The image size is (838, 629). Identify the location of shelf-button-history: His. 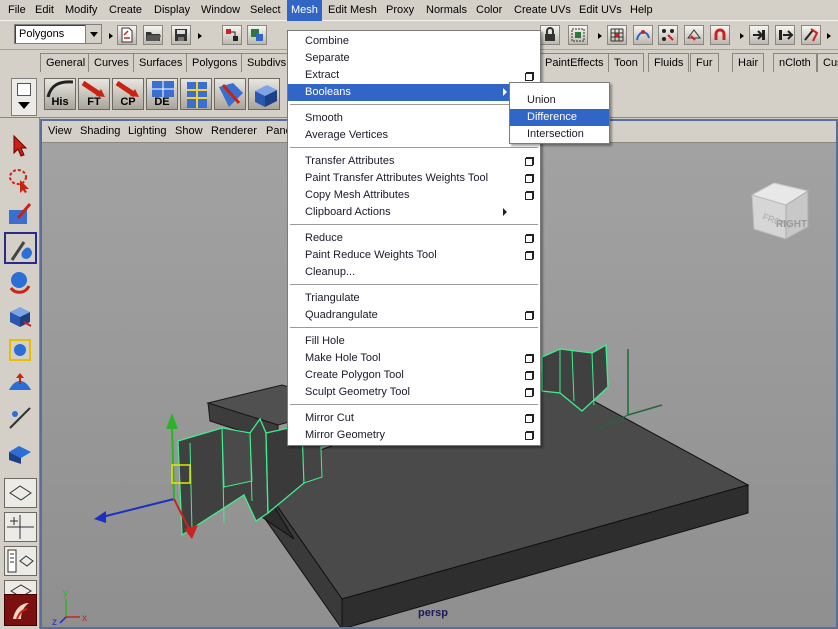
(60, 94).